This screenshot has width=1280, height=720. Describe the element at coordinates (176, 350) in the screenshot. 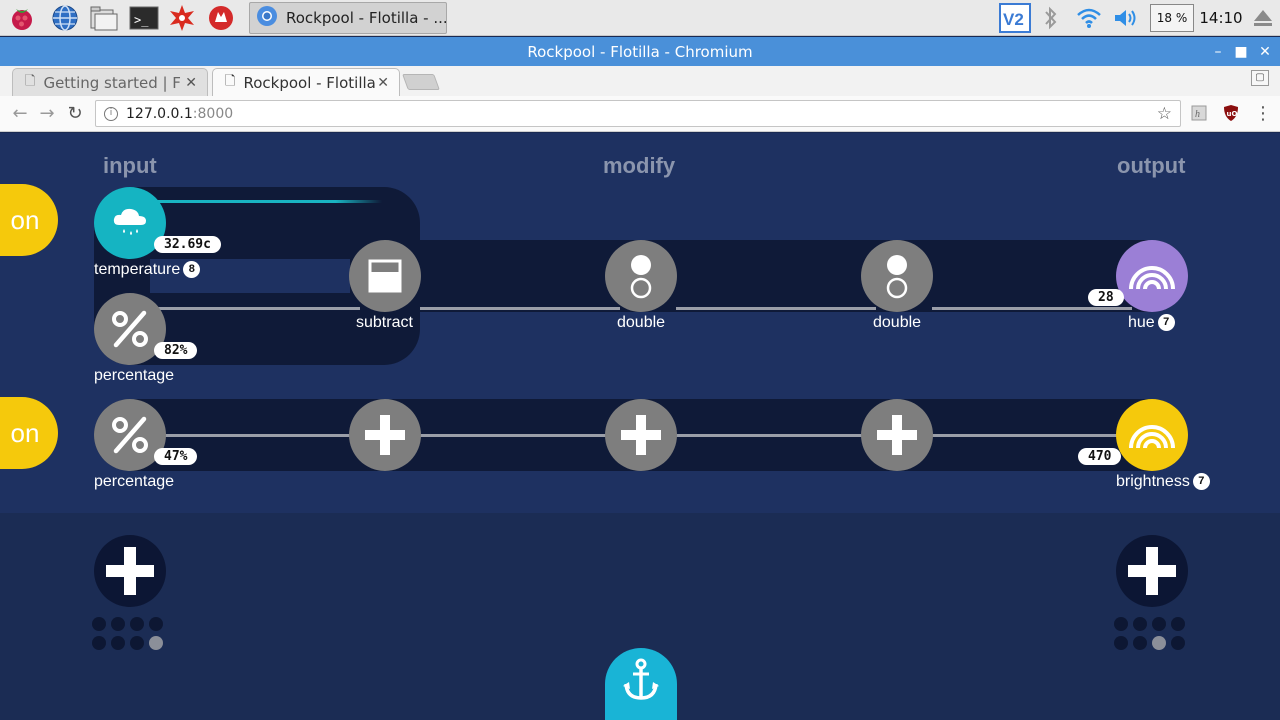

I see `percentage-value-1: 82%` at that location.